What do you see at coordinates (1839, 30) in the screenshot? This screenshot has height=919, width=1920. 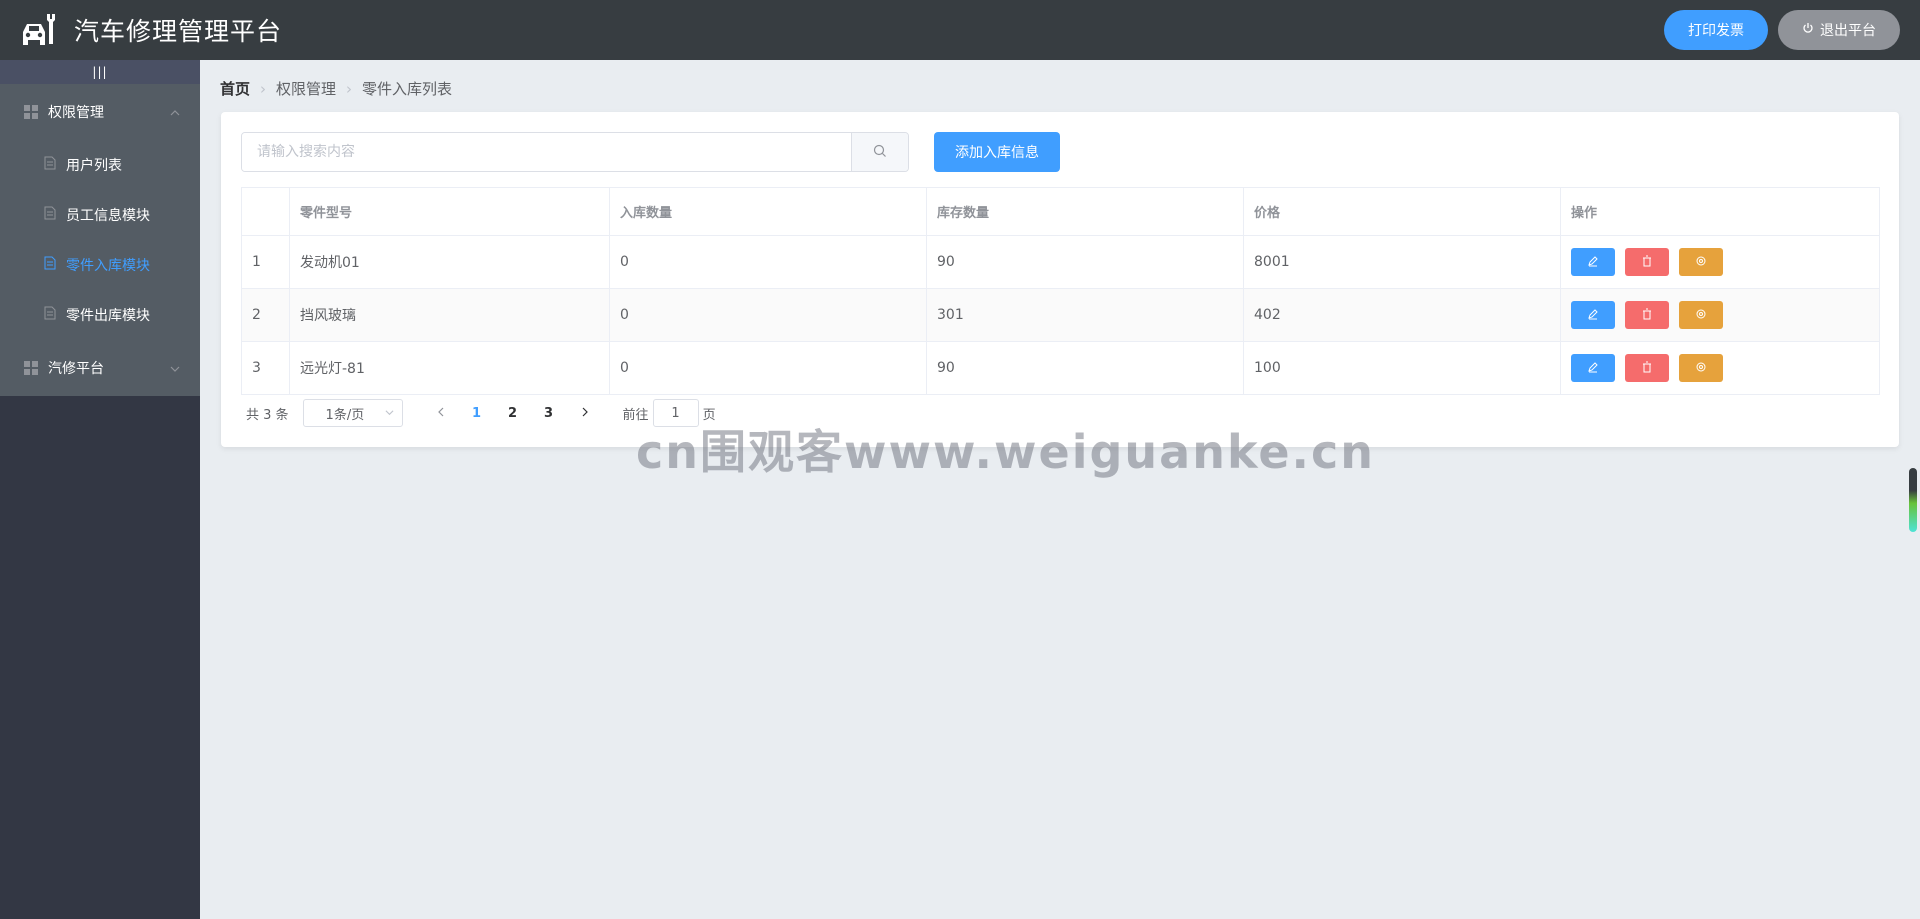 I see `logout-button: 退出平台` at bounding box center [1839, 30].